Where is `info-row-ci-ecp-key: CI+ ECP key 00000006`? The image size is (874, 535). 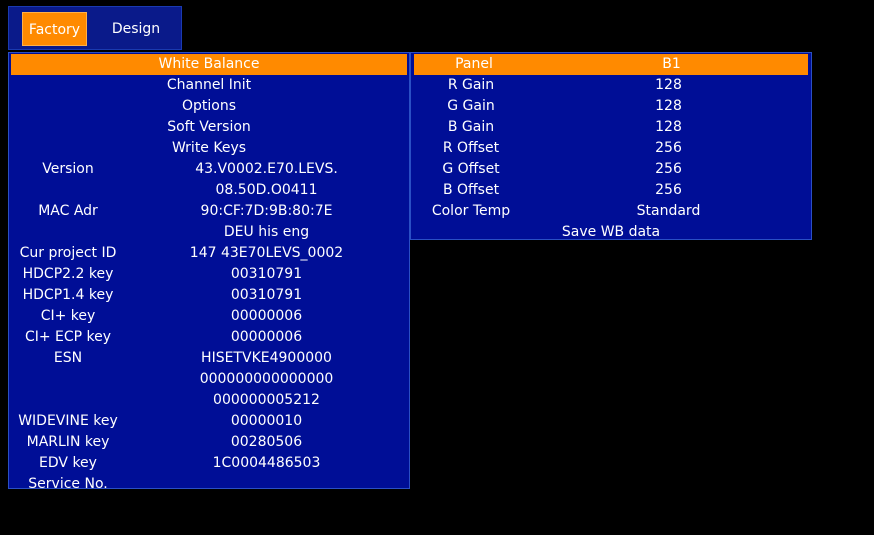
info-row-ci-ecp-key: CI+ ECP key 00000006 is located at coordinates (209, 337).